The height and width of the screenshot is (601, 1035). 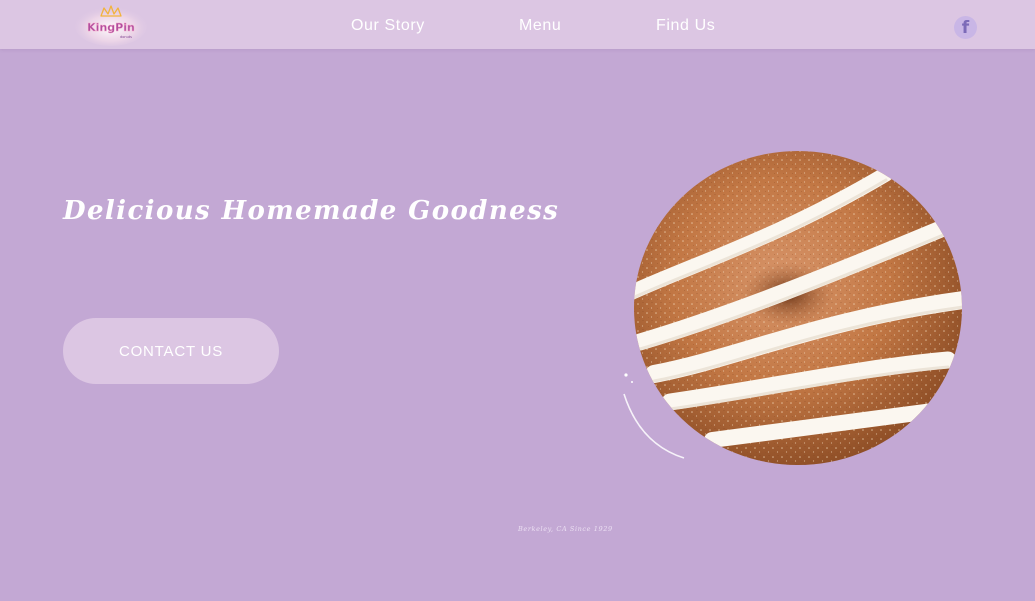 What do you see at coordinates (388, 26) in the screenshot?
I see `nav-our-story: Our Story` at bounding box center [388, 26].